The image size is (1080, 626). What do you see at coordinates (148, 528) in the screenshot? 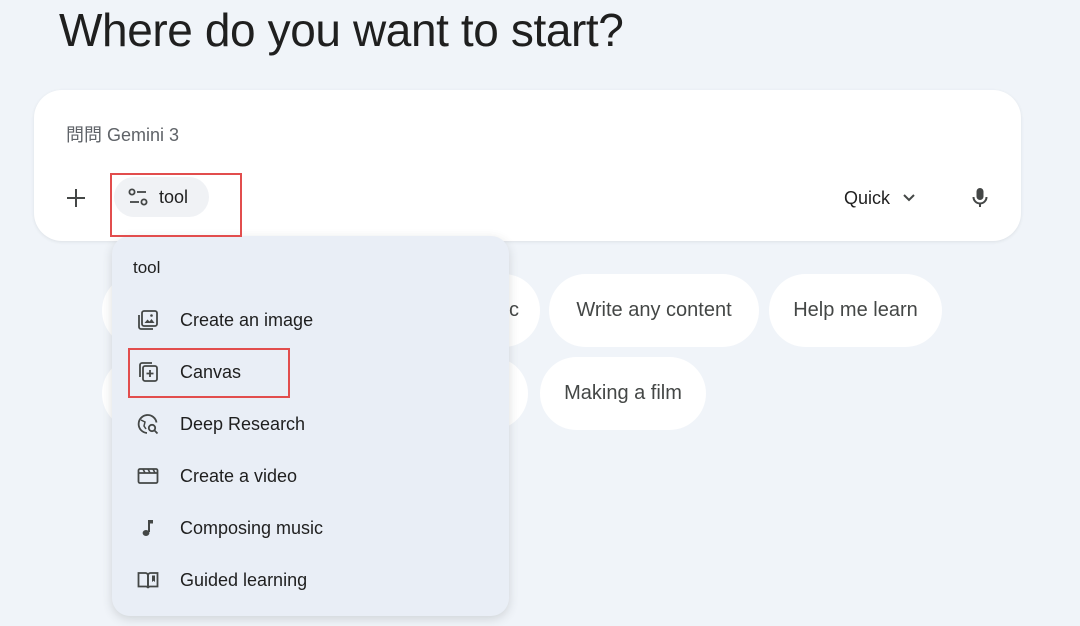
I see `music-note-icon` at bounding box center [148, 528].